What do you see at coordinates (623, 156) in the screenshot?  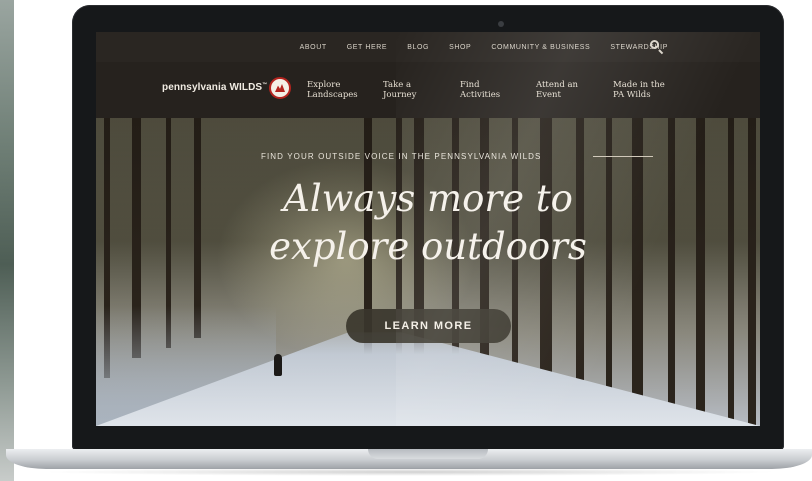 I see `tagline-divider` at bounding box center [623, 156].